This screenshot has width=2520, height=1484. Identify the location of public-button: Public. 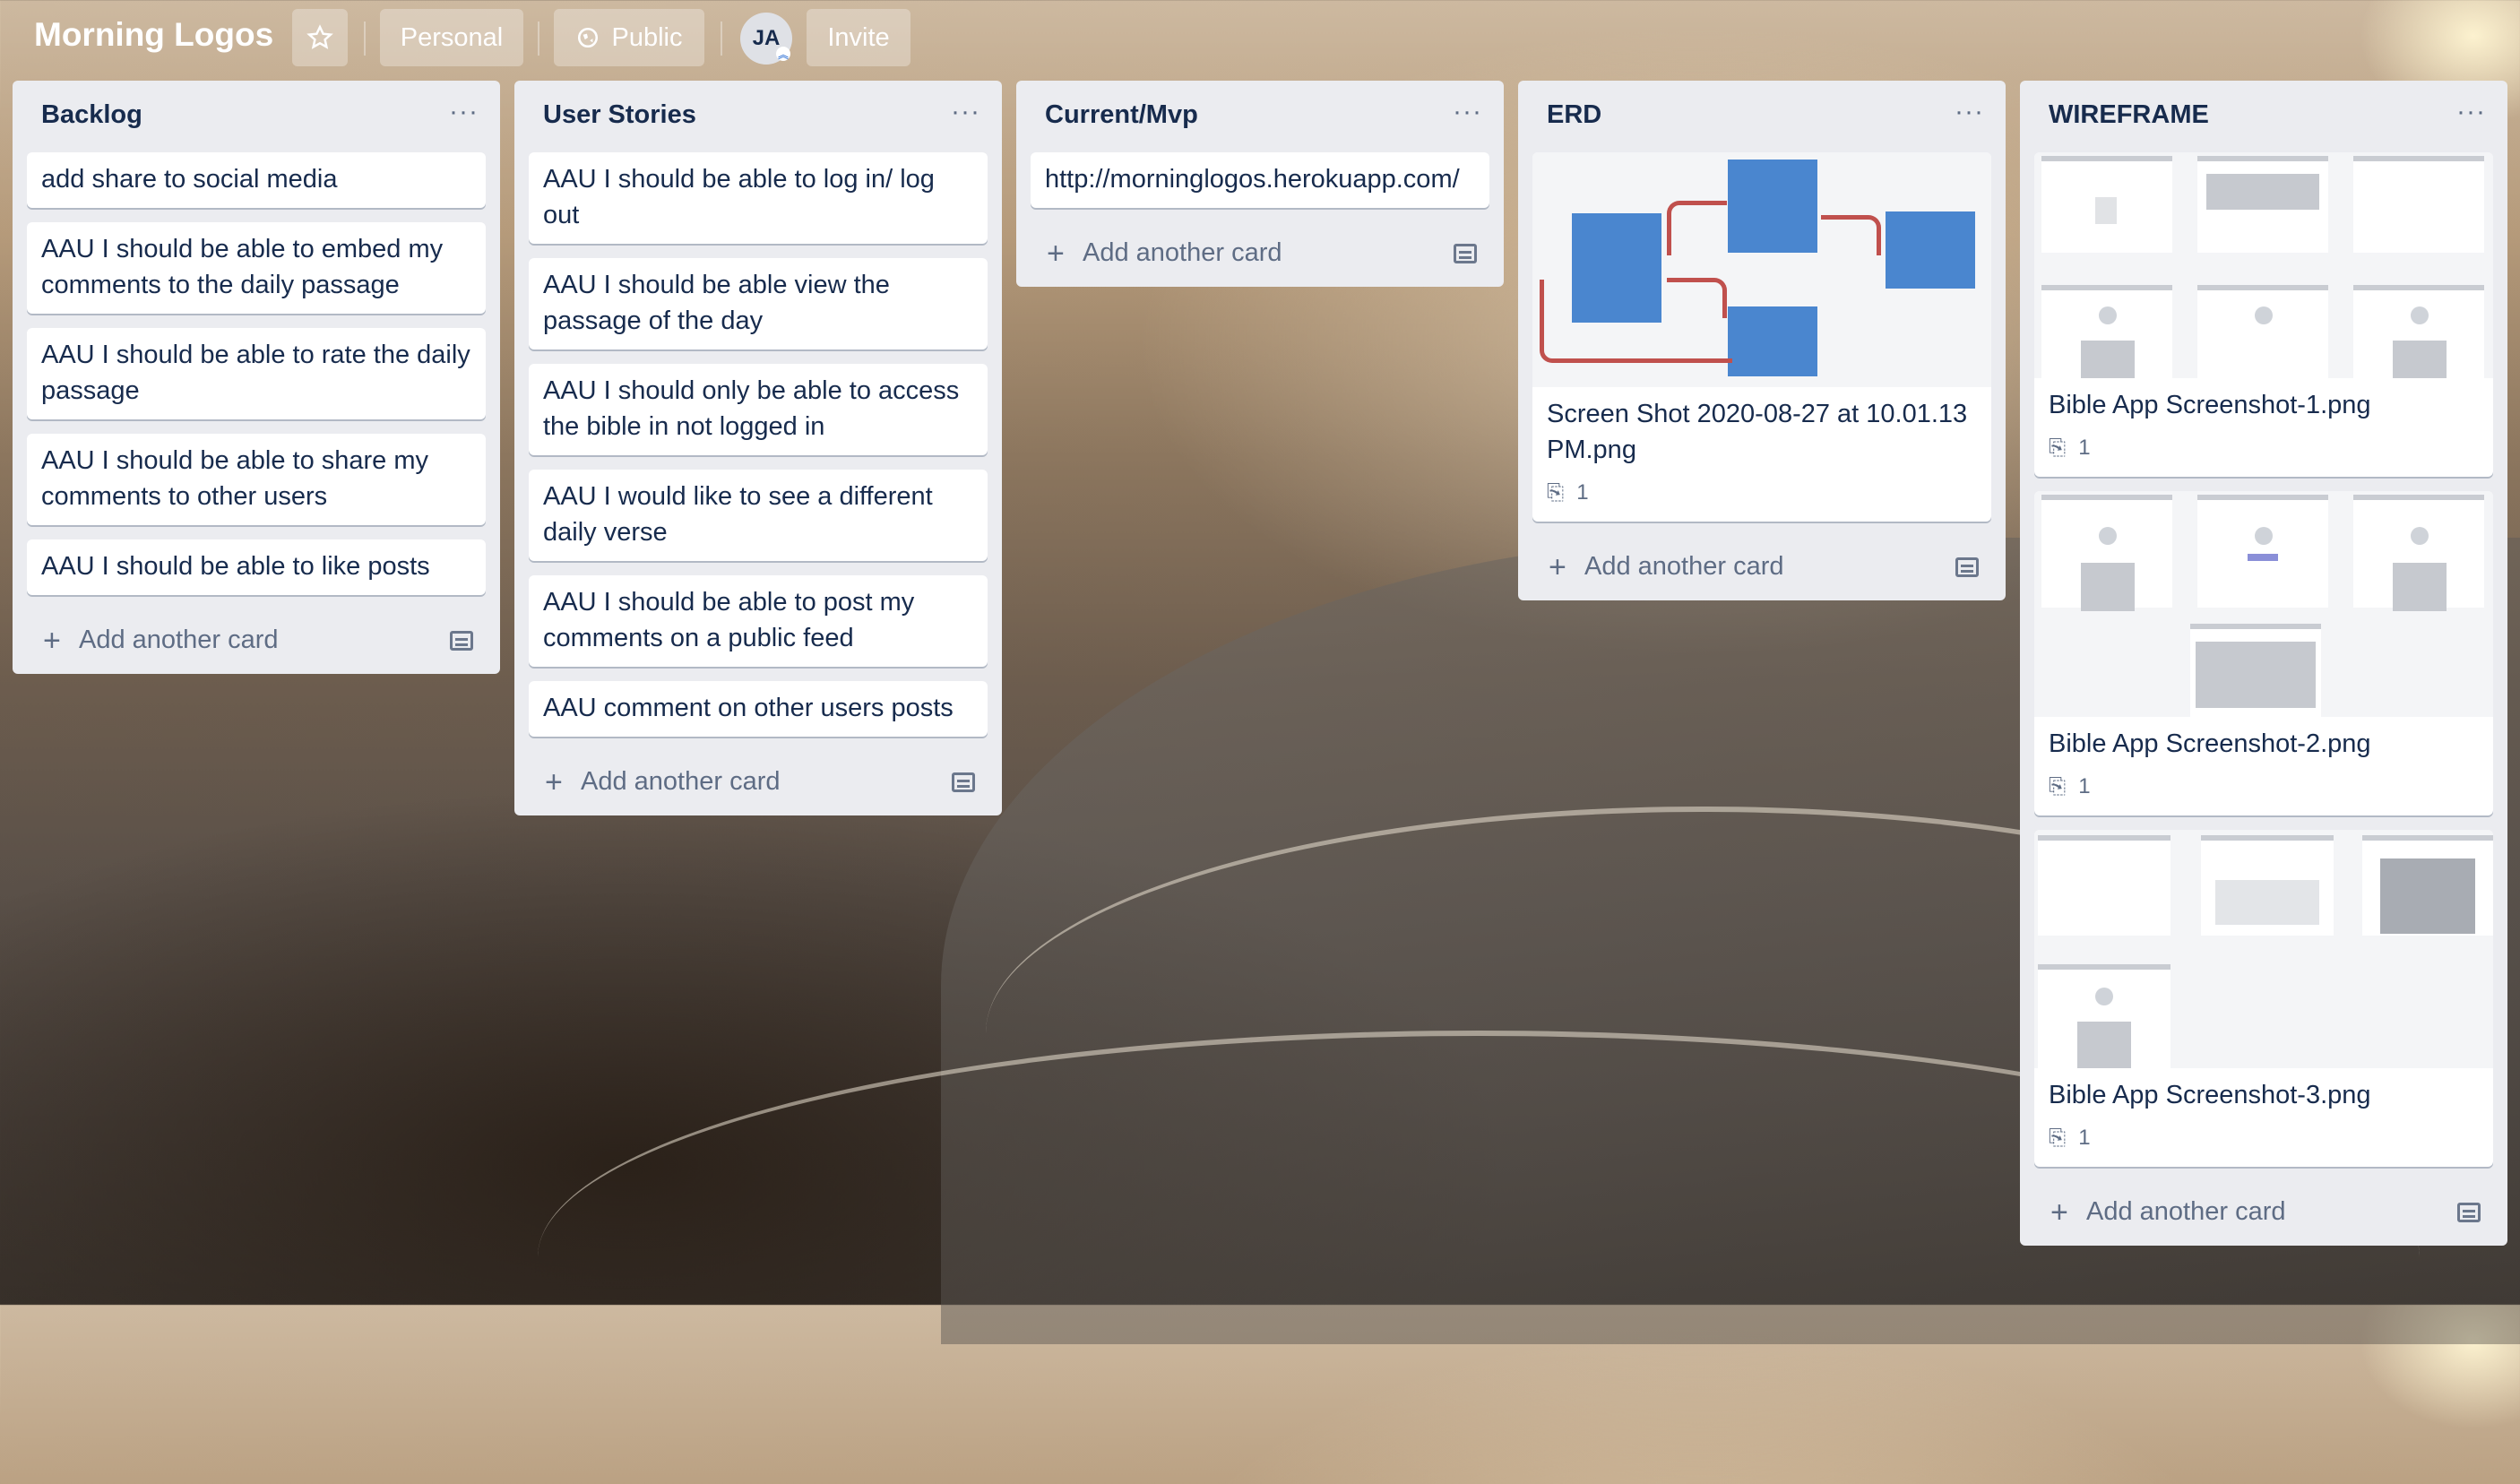
(629, 37).